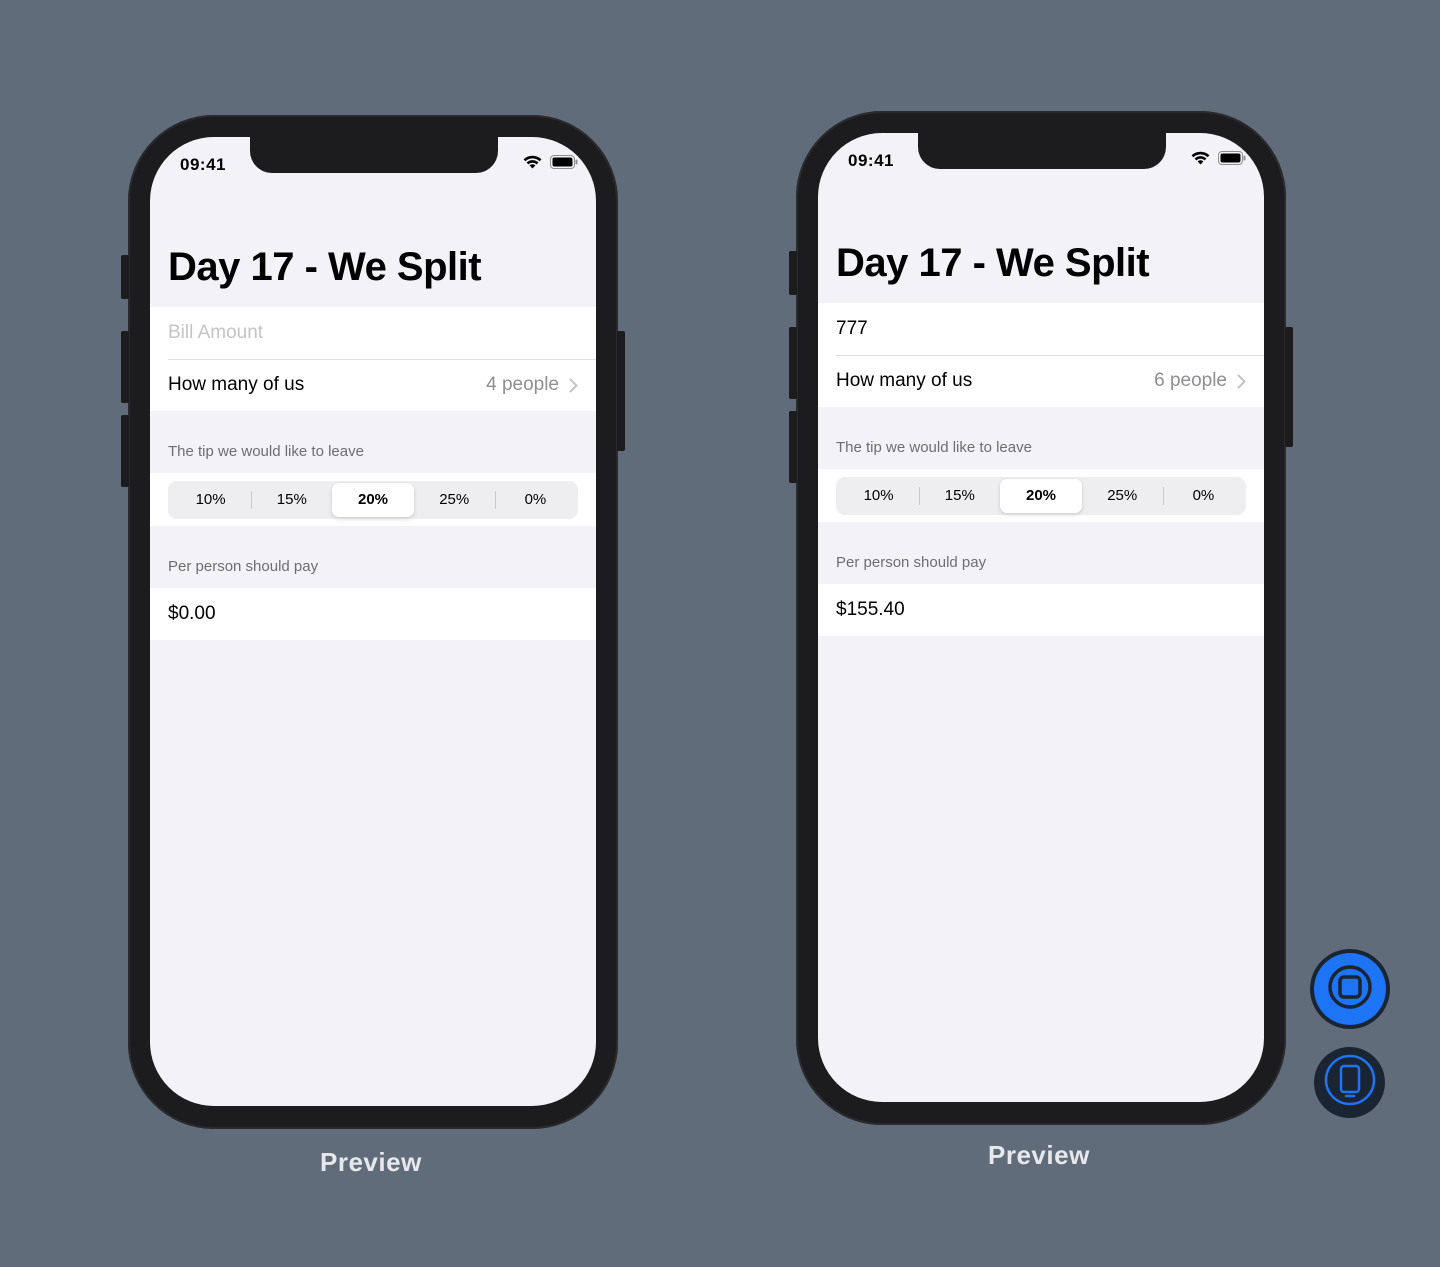 This screenshot has width=1440, height=1267. I want to click on device-settings-button, so click(1349, 1082).